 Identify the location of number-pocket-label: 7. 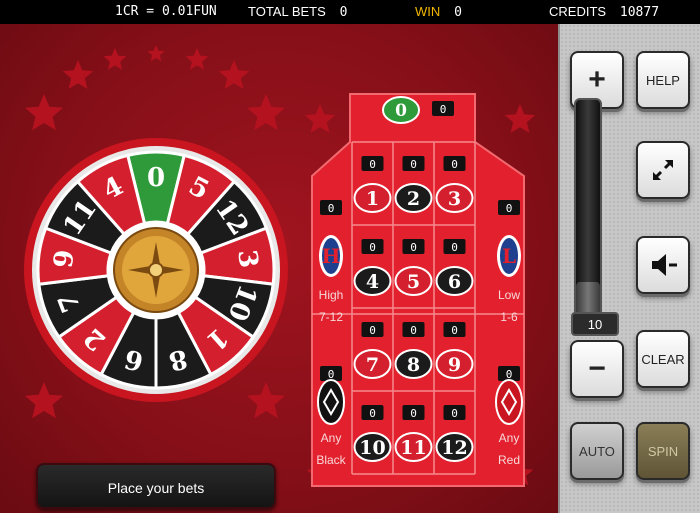
(372, 365).